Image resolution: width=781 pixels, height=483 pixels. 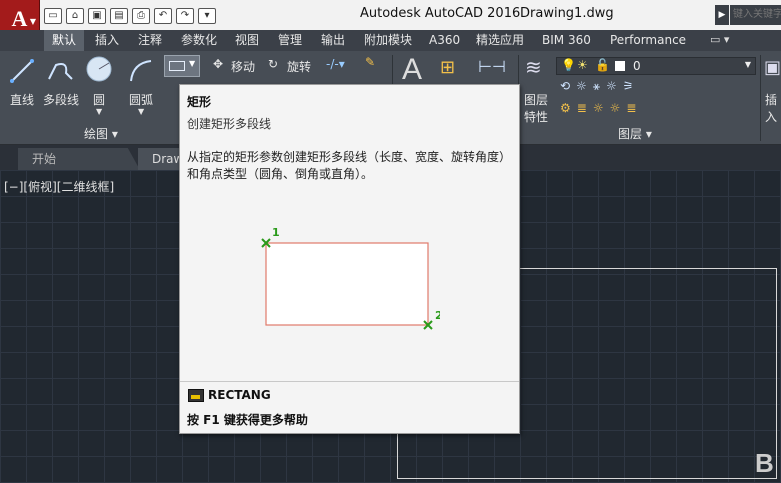 What do you see at coordinates (764, 463) in the screenshot?
I see `corner-logo: B` at bounding box center [764, 463].